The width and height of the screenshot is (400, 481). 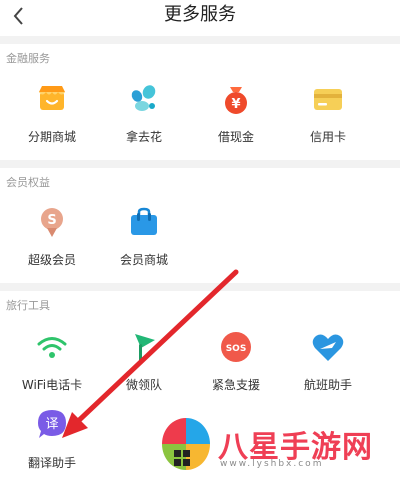 What do you see at coordinates (274, 443) in the screenshot?
I see `watermark-logo: 八星手游网 www.lyshbx.com` at bounding box center [274, 443].